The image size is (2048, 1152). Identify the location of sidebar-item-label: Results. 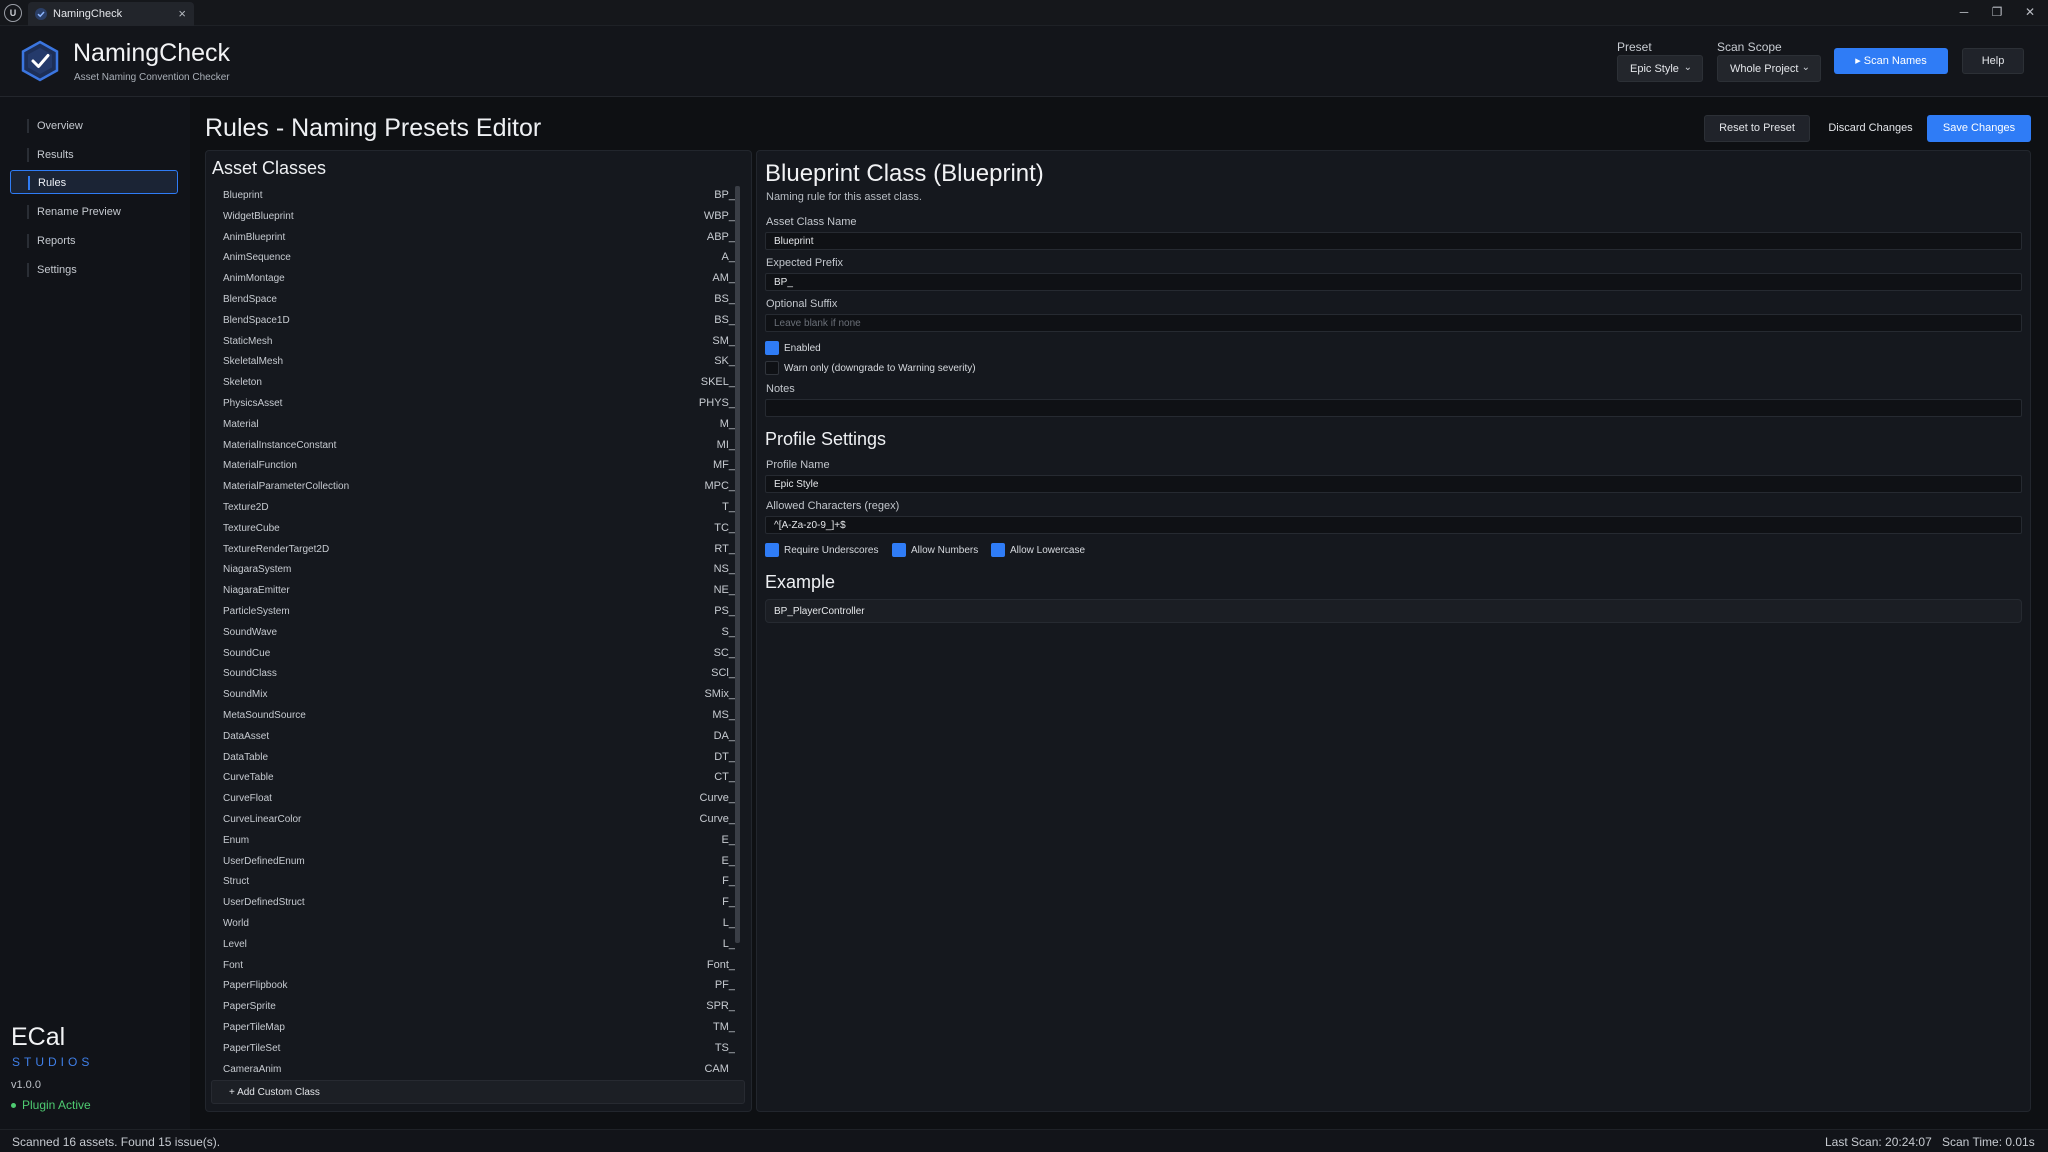
(55, 155).